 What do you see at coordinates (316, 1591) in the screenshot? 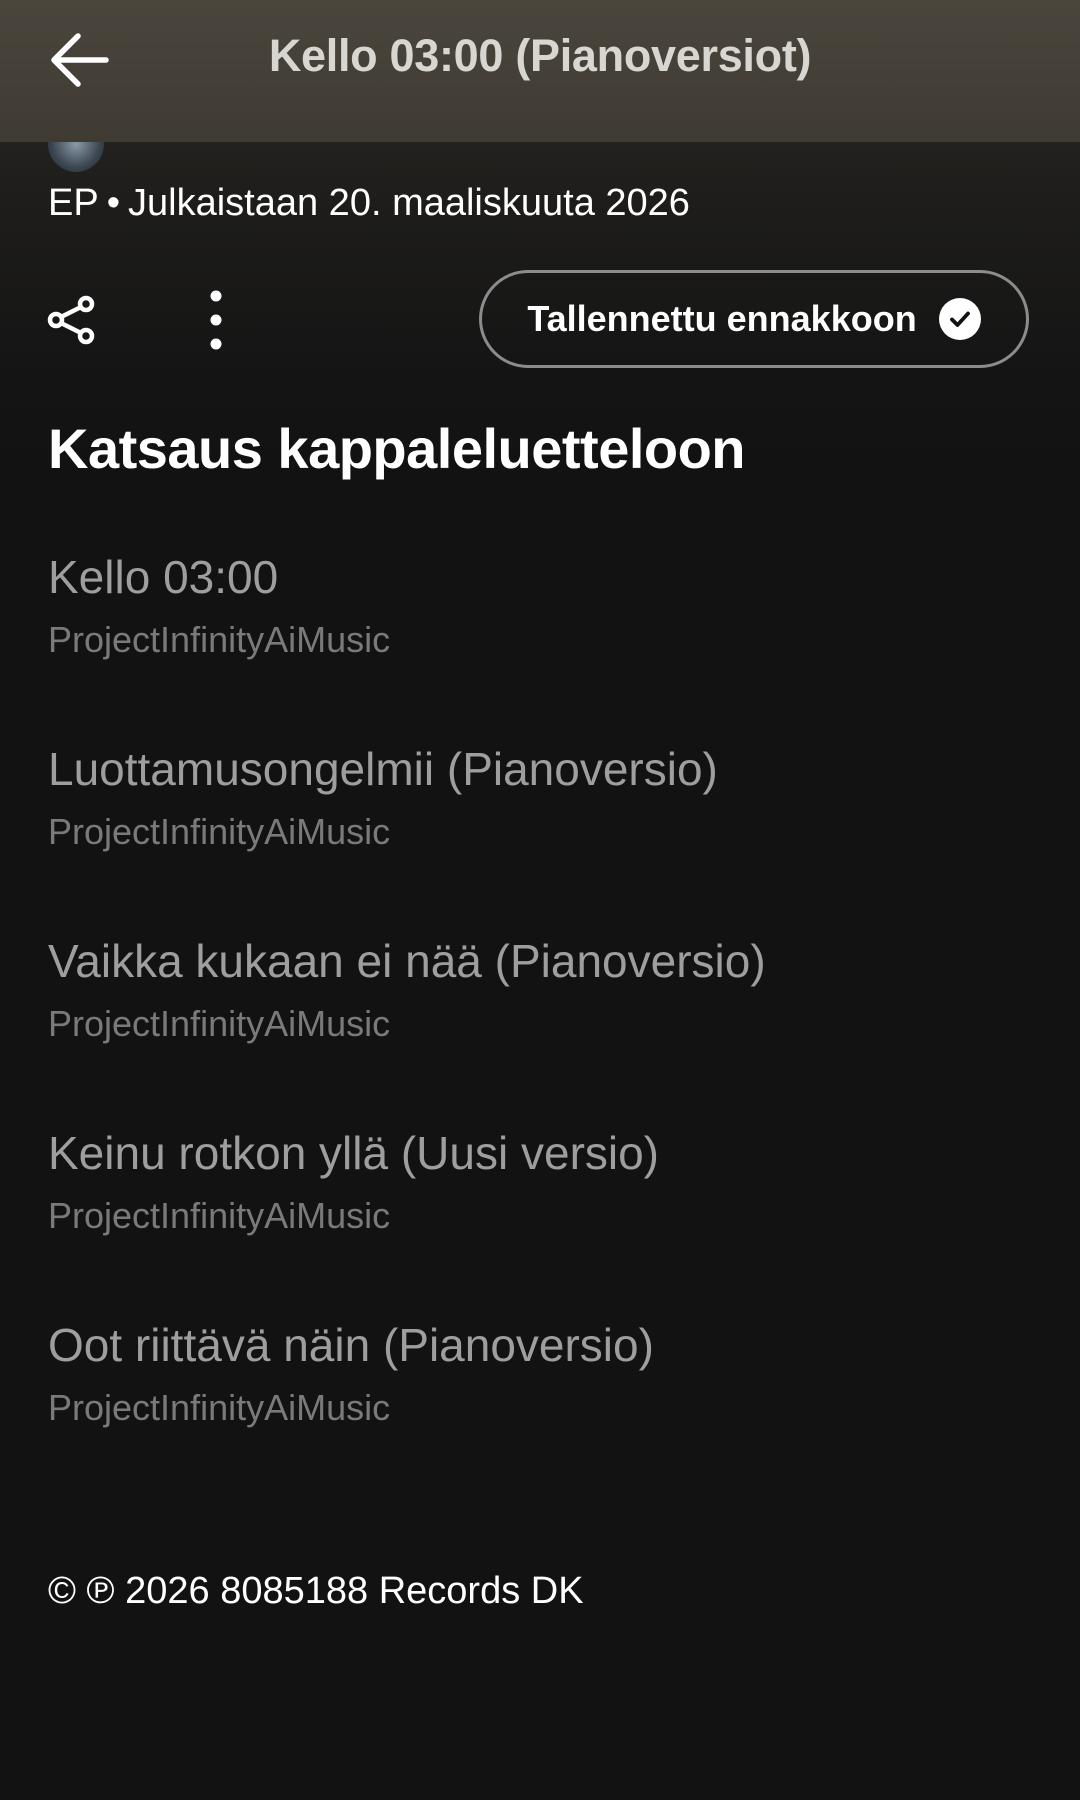
I see `copyright-text: © ℗ 2026 8085188 Records DK` at bounding box center [316, 1591].